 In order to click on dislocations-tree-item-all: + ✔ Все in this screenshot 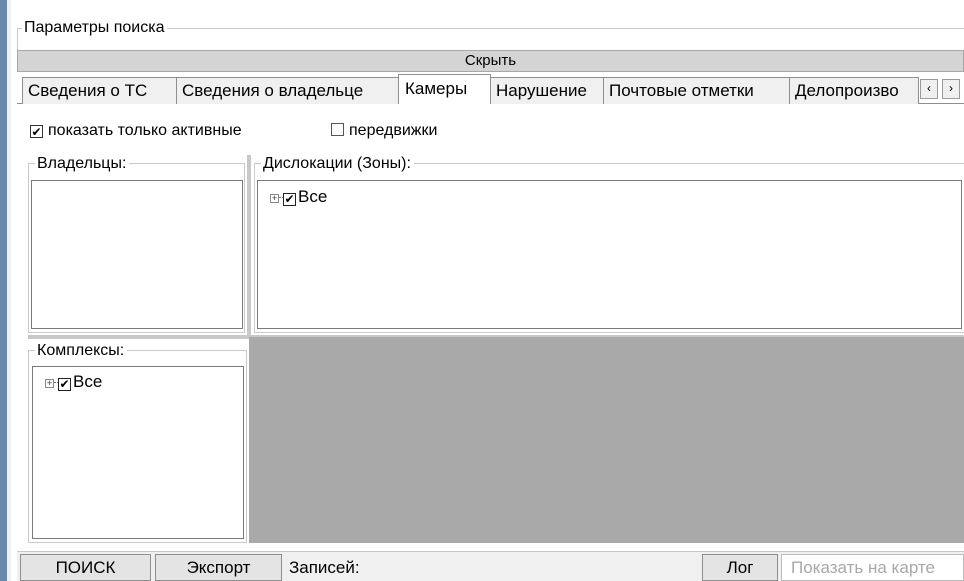, I will do `click(298, 197)`.